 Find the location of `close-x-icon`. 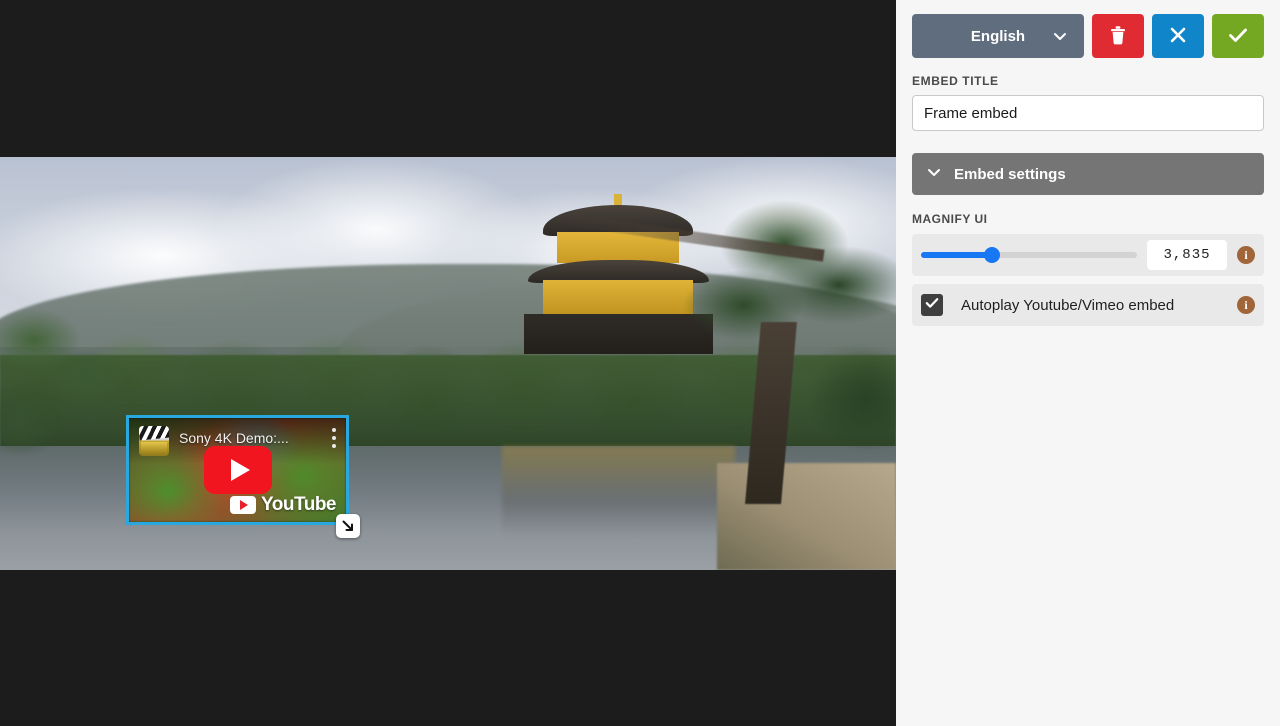

close-x-icon is located at coordinates (1178, 36).